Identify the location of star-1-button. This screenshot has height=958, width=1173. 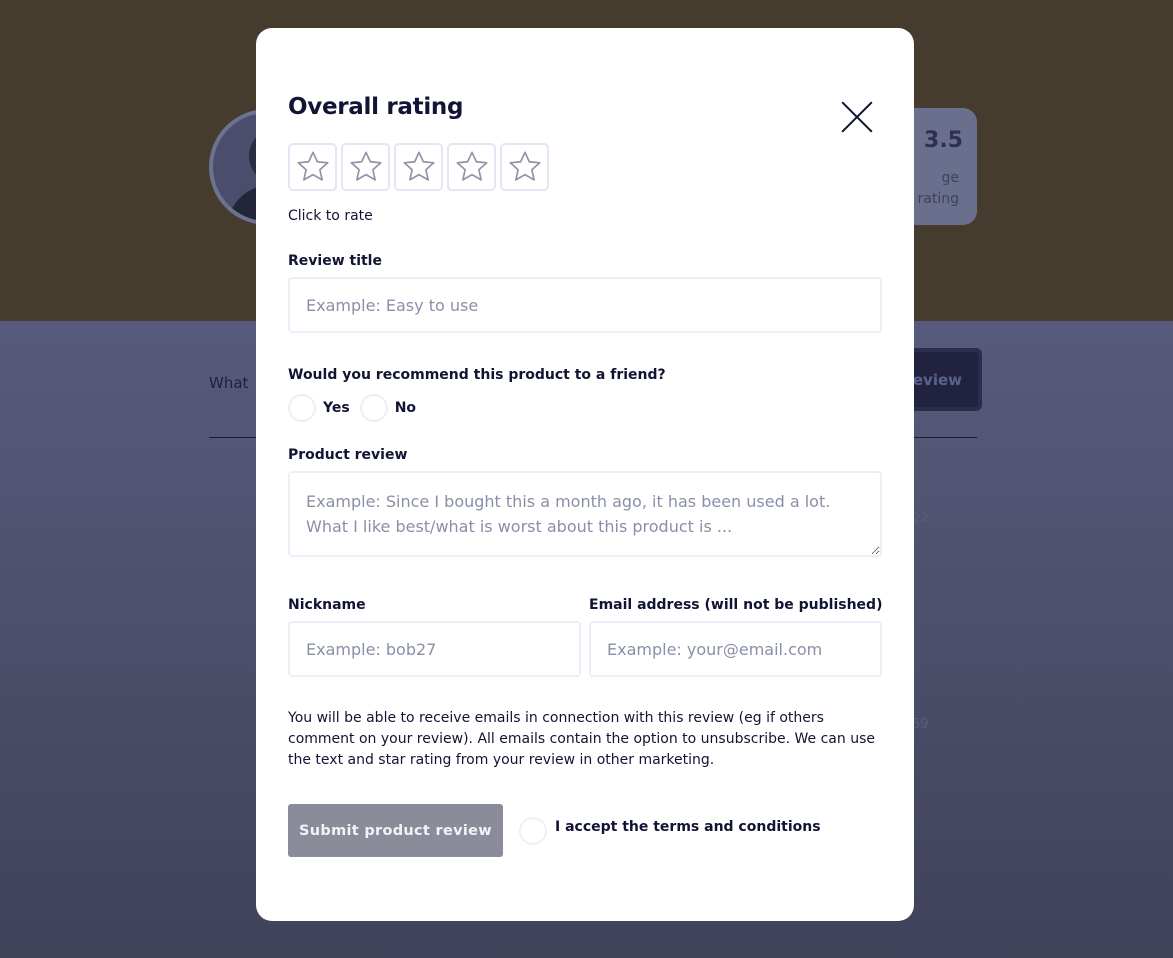
(312, 167).